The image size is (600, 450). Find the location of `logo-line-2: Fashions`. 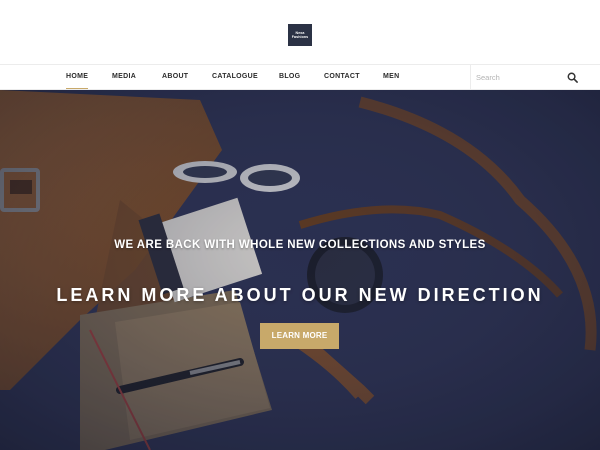

logo-line-2: Fashions is located at coordinates (300, 37).